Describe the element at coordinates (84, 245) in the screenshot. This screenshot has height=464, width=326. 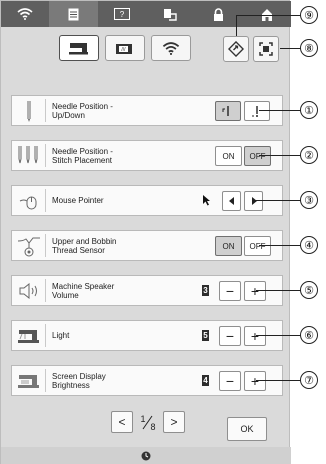
I see `thread-sensor-label: Upper and Bobbin Thread Sensor` at that location.